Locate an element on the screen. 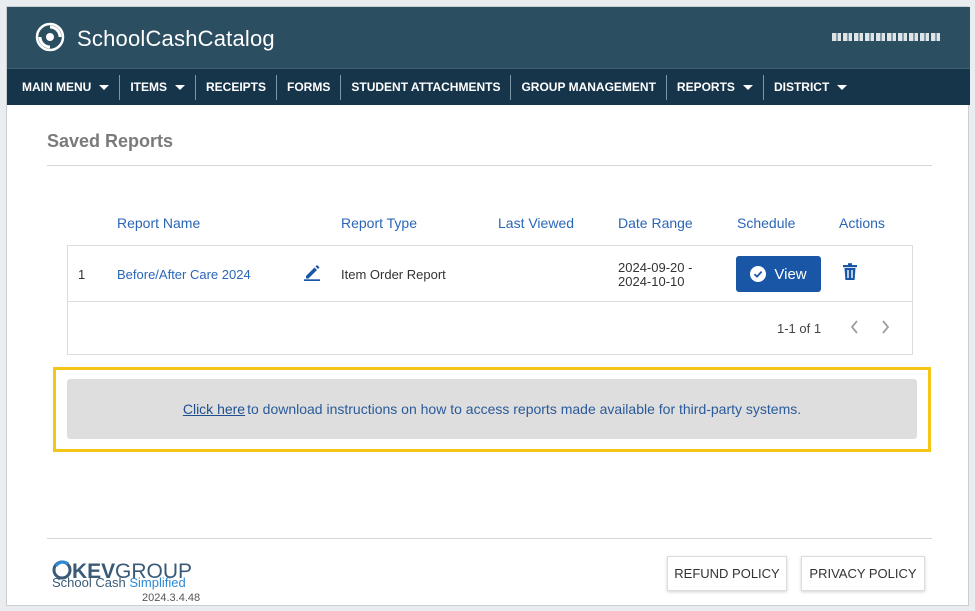  report-type: Item Order Report is located at coordinates (393, 274).